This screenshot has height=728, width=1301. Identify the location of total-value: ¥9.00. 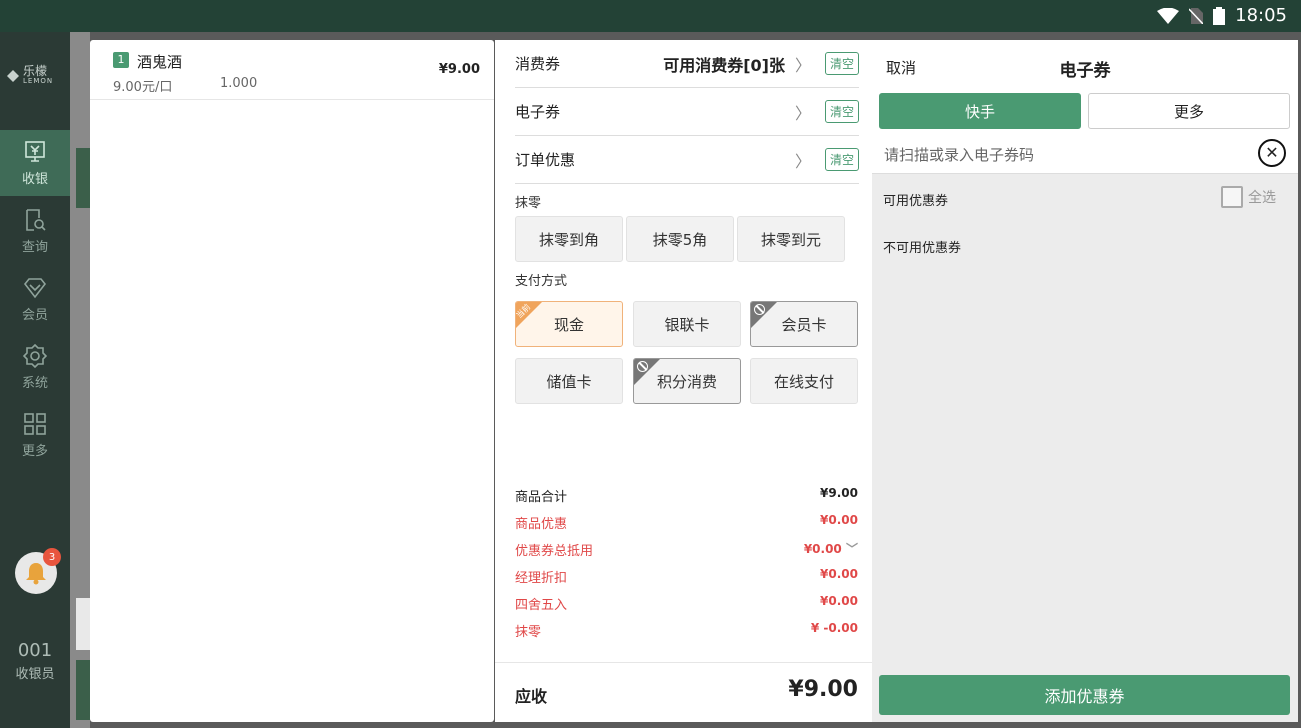
(823, 689).